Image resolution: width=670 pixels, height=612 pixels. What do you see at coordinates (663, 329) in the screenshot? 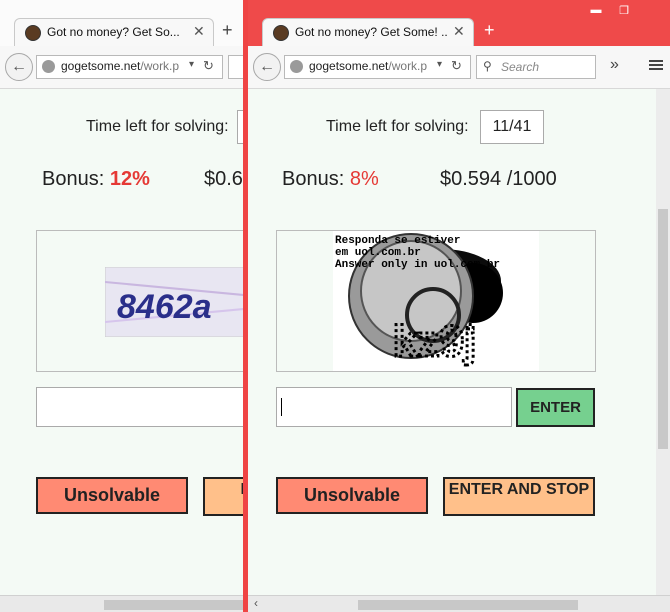
I see `vertical-scroll-thumb` at bounding box center [663, 329].